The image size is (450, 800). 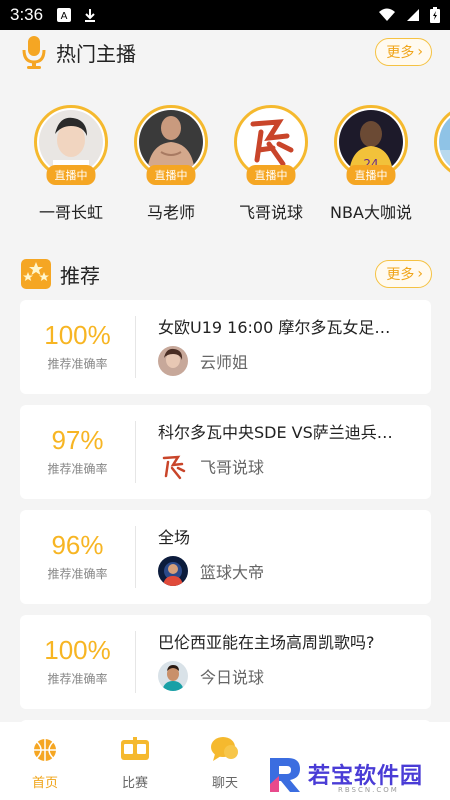 What do you see at coordinates (77, 545) in the screenshot?
I see `accuracy-rate: 96%` at bounding box center [77, 545].